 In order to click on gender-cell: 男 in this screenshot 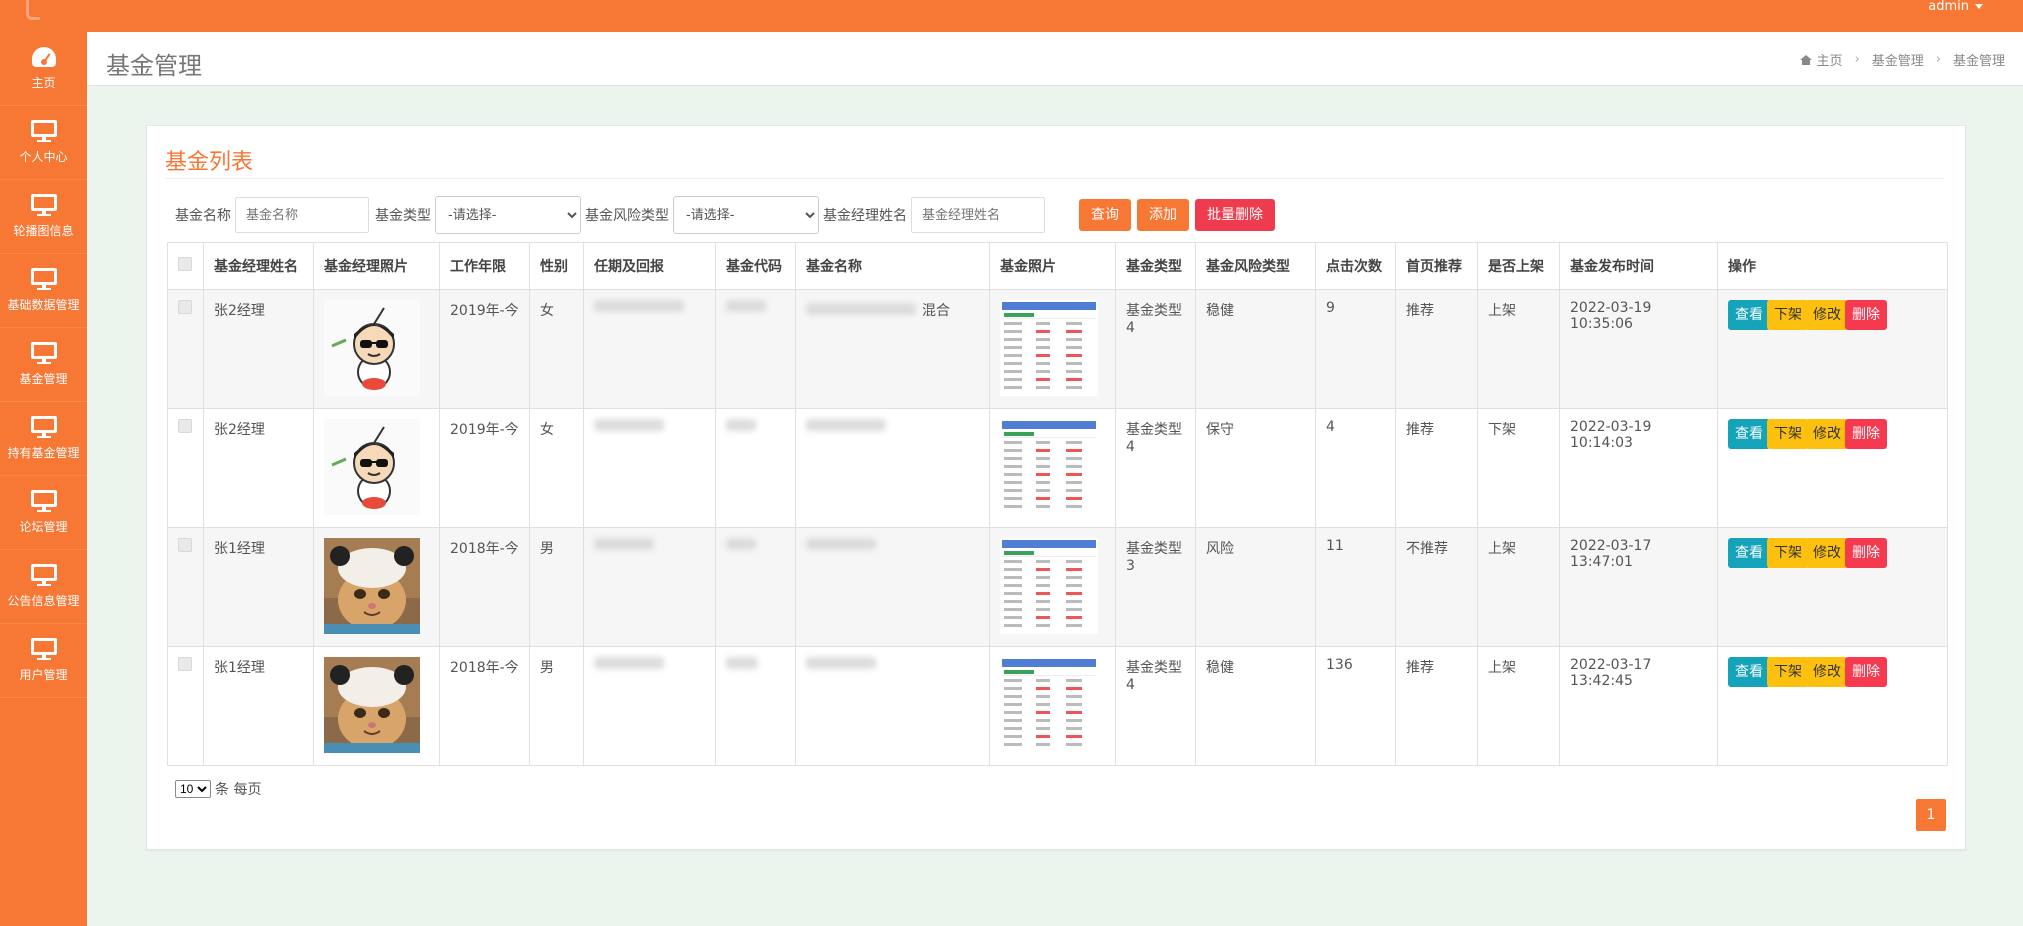, I will do `click(556, 587)`.